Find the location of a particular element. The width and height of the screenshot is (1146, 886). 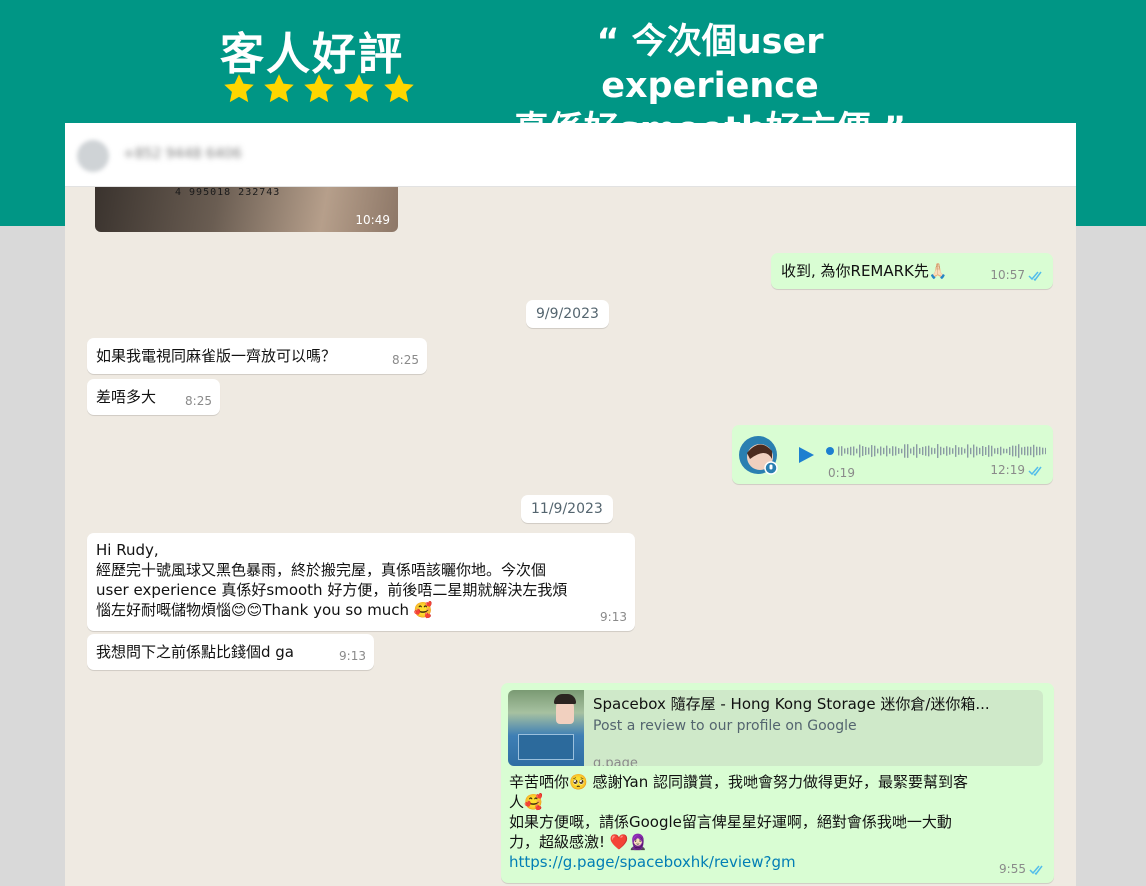

voice-message: 0:19 12:19 is located at coordinates (892, 454).